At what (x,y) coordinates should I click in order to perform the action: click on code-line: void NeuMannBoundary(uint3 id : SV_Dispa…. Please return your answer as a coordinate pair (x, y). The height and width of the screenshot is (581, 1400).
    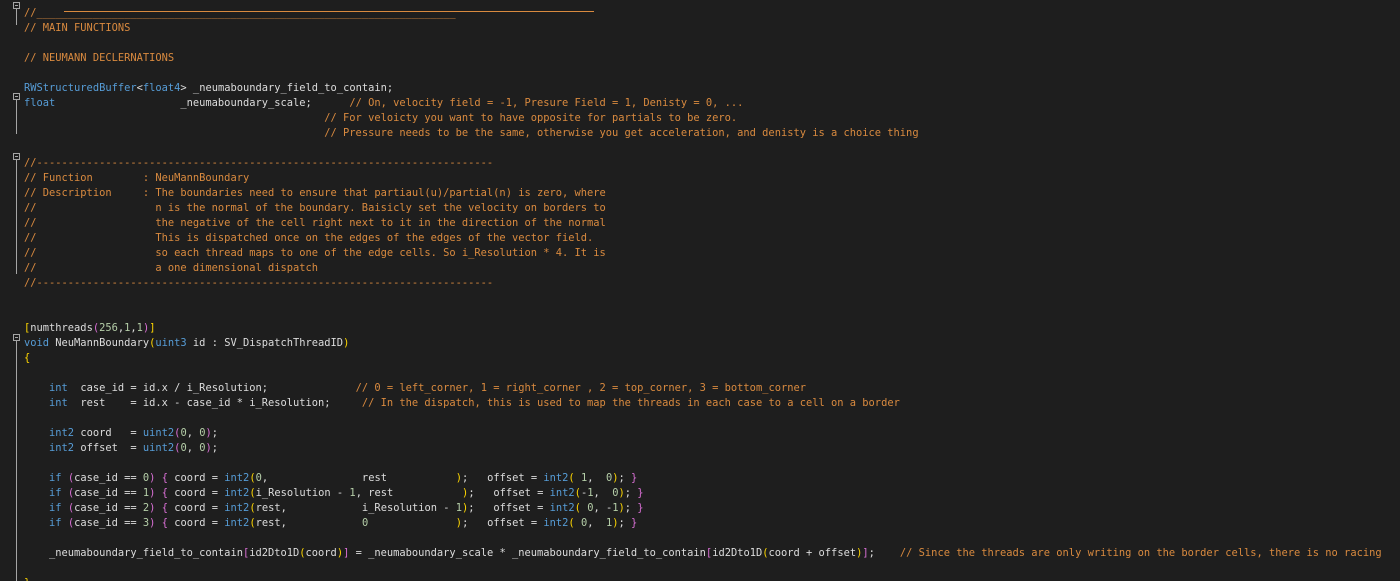
    Looking at the image, I should click on (186, 343).